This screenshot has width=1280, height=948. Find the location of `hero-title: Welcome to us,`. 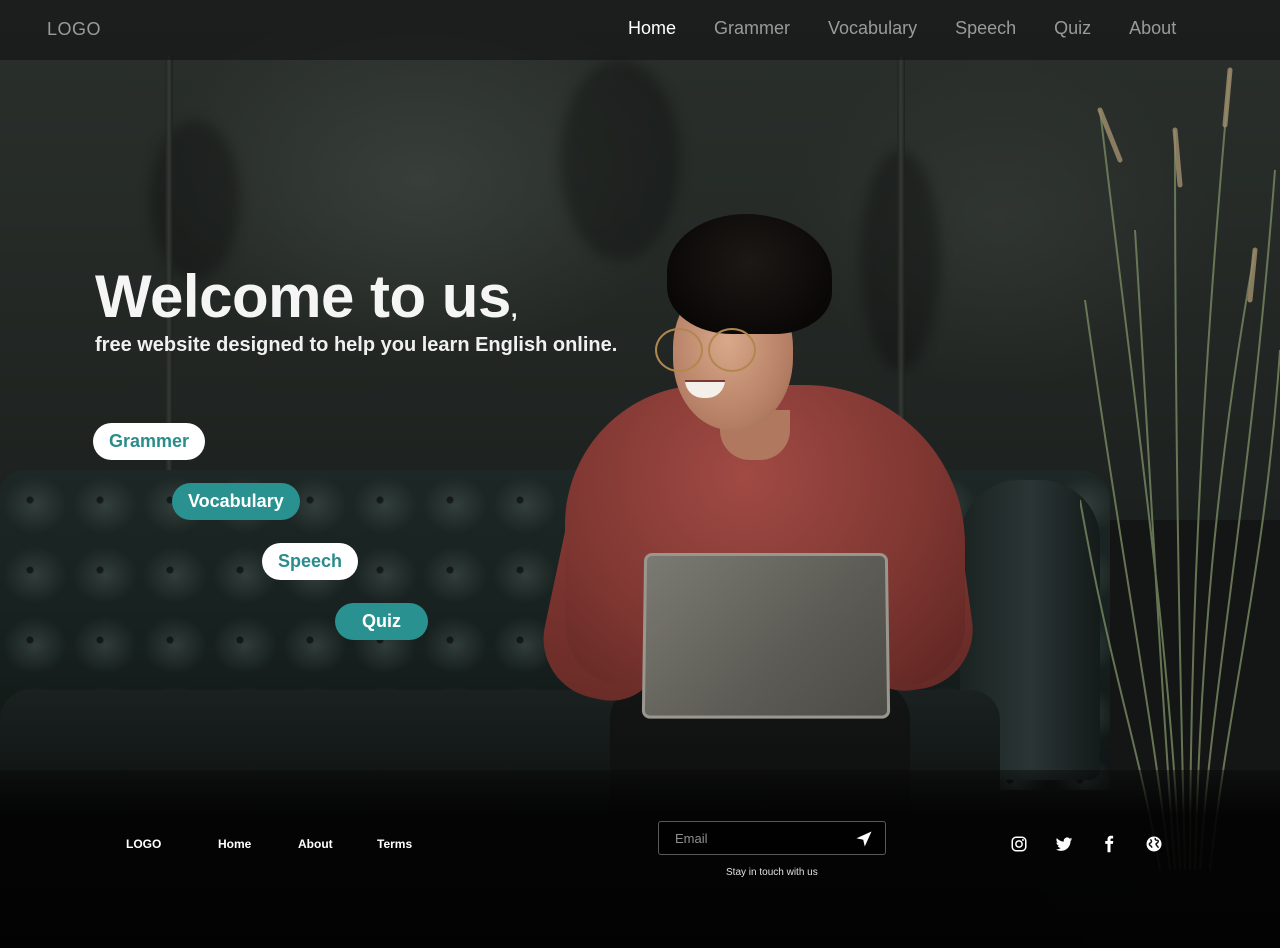

hero-title: Welcome to us, is located at coordinates (306, 296).